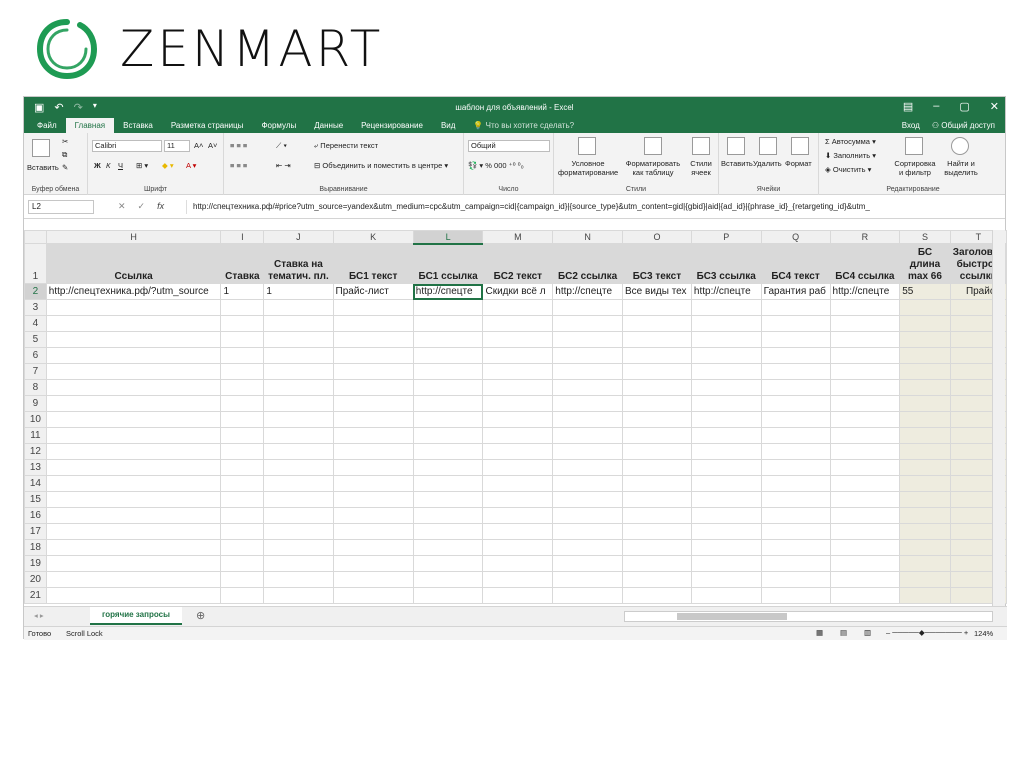  I want to click on cell-k2: Прайс-лист, so click(373, 291).